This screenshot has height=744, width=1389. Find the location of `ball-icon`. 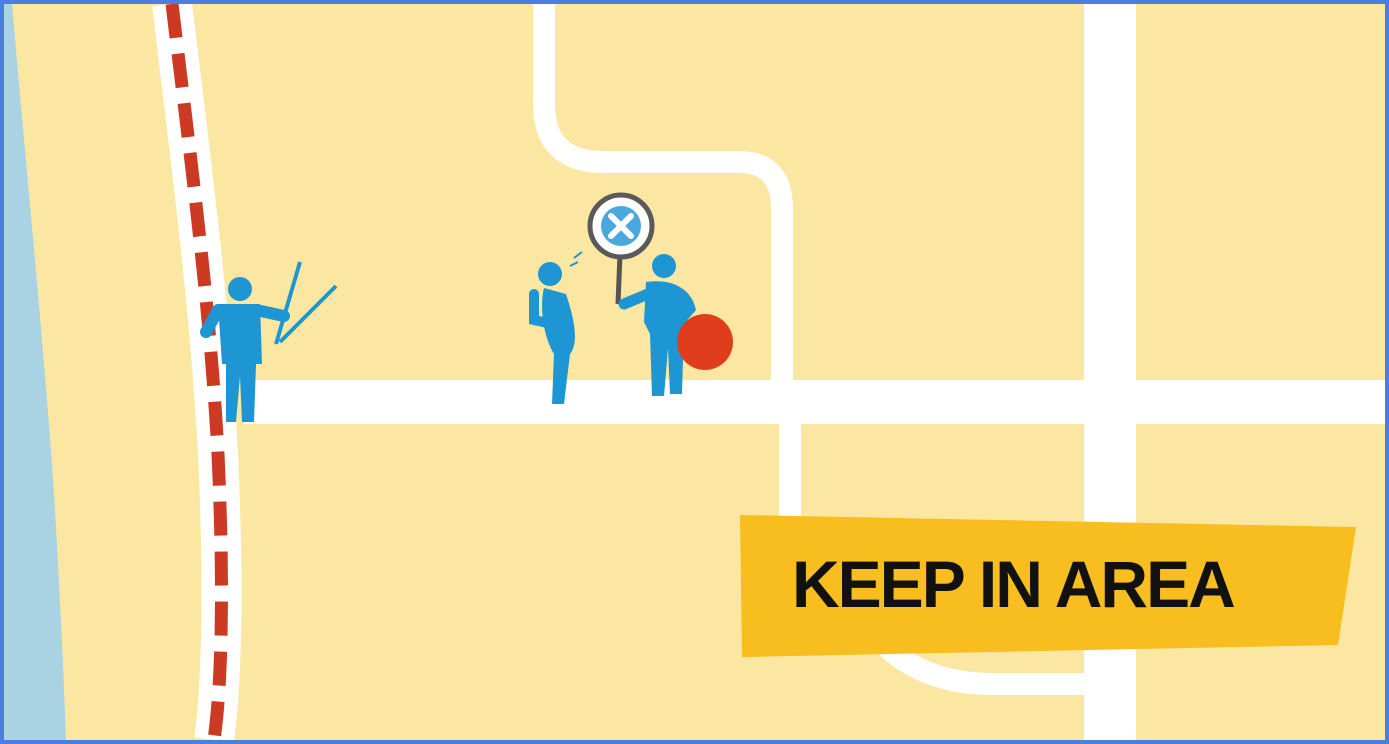

ball-icon is located at coordinates (705, 342).